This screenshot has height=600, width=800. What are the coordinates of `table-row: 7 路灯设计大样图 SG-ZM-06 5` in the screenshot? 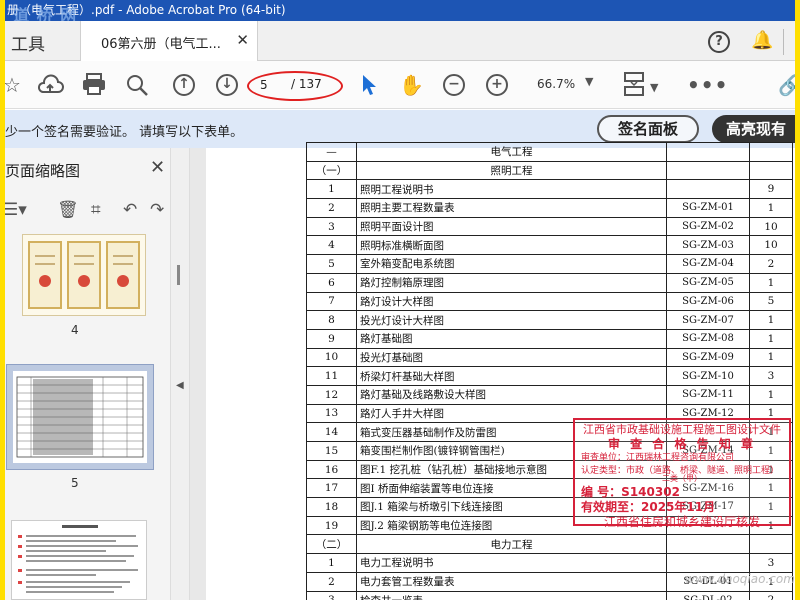 It's located at (549, 301).